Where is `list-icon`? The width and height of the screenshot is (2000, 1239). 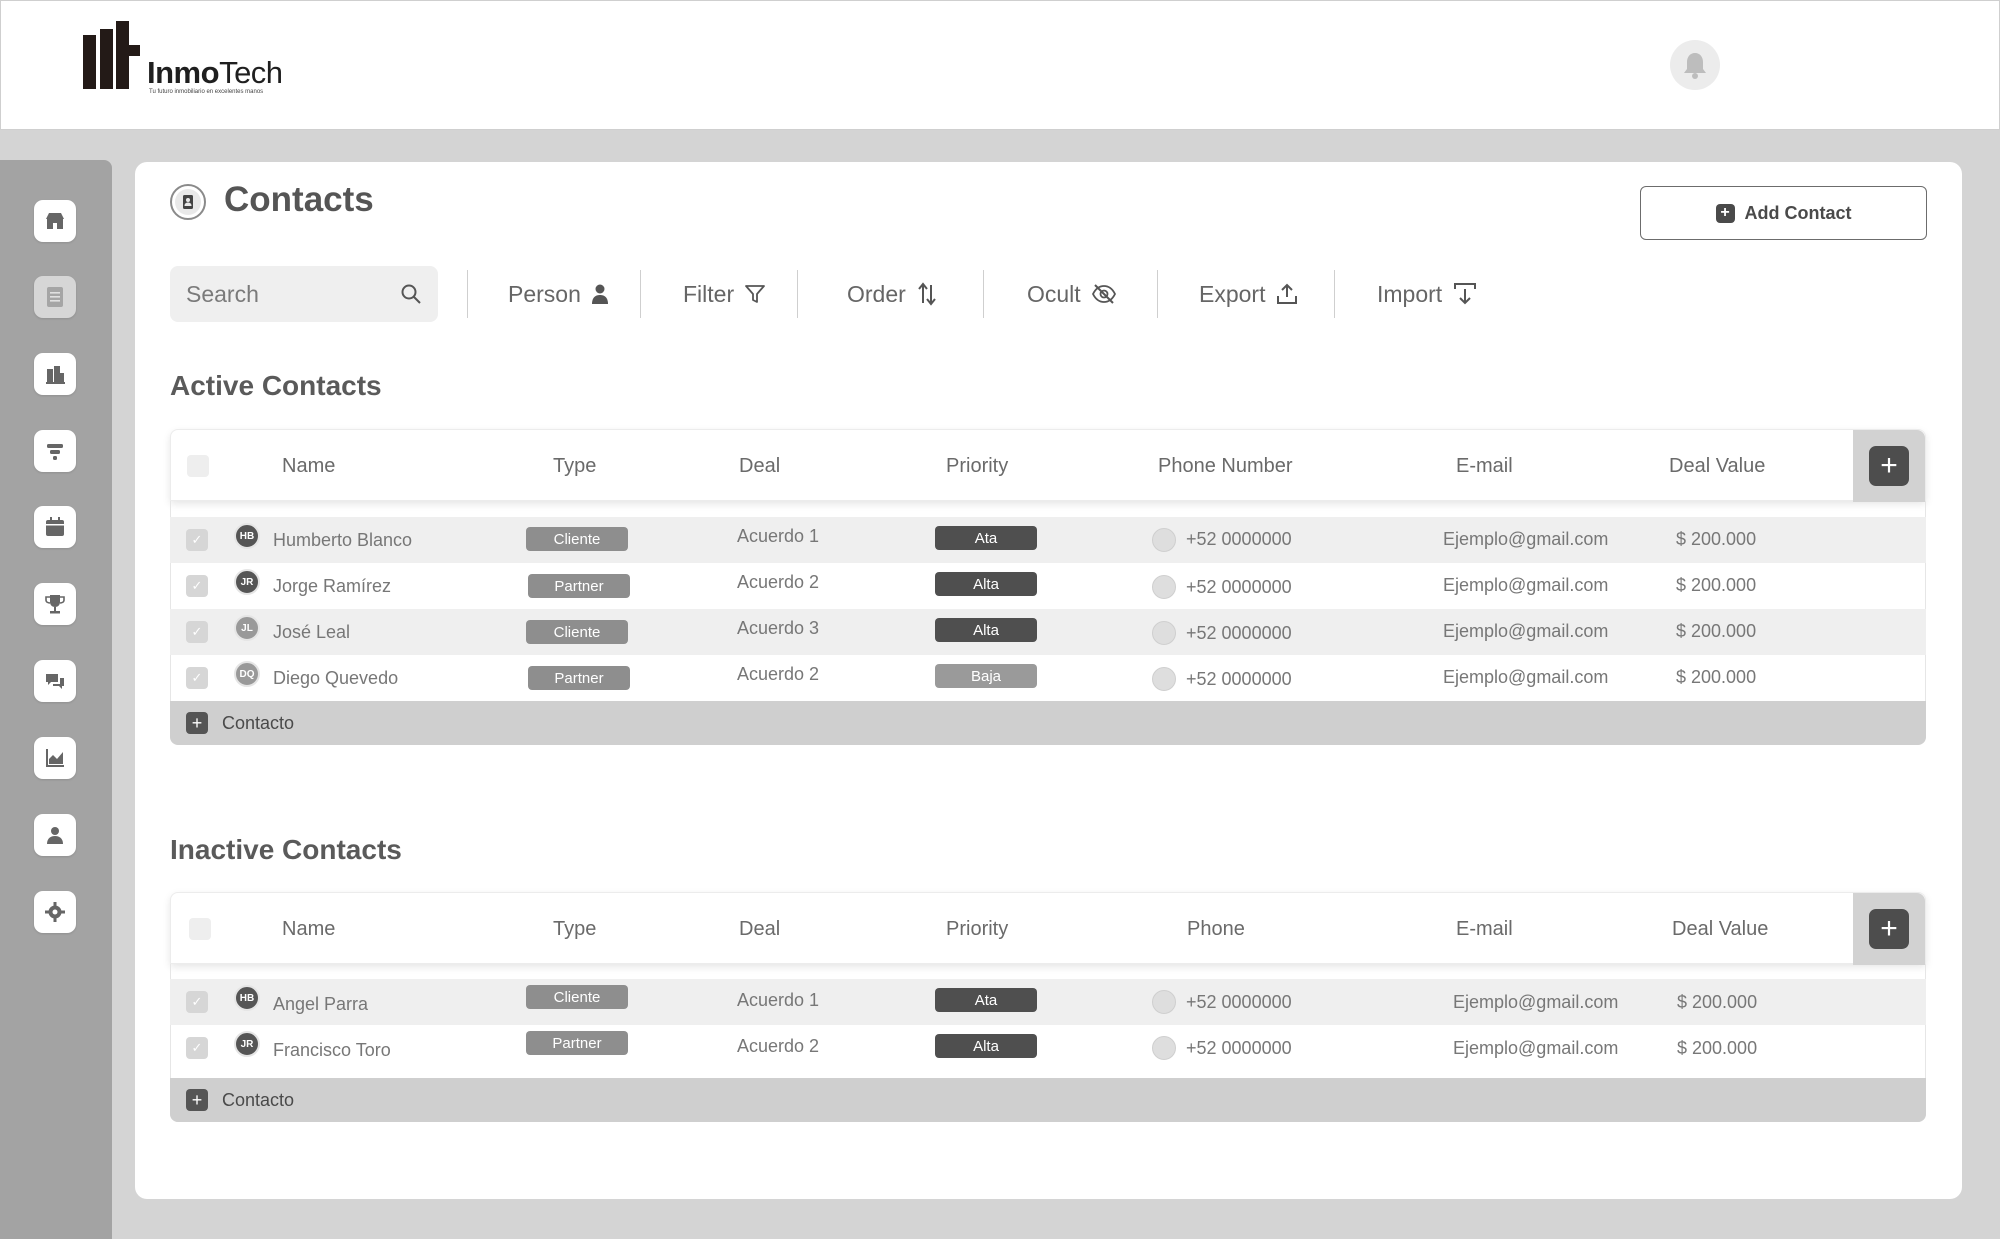 list-icon is located at coordinates (55, 297).